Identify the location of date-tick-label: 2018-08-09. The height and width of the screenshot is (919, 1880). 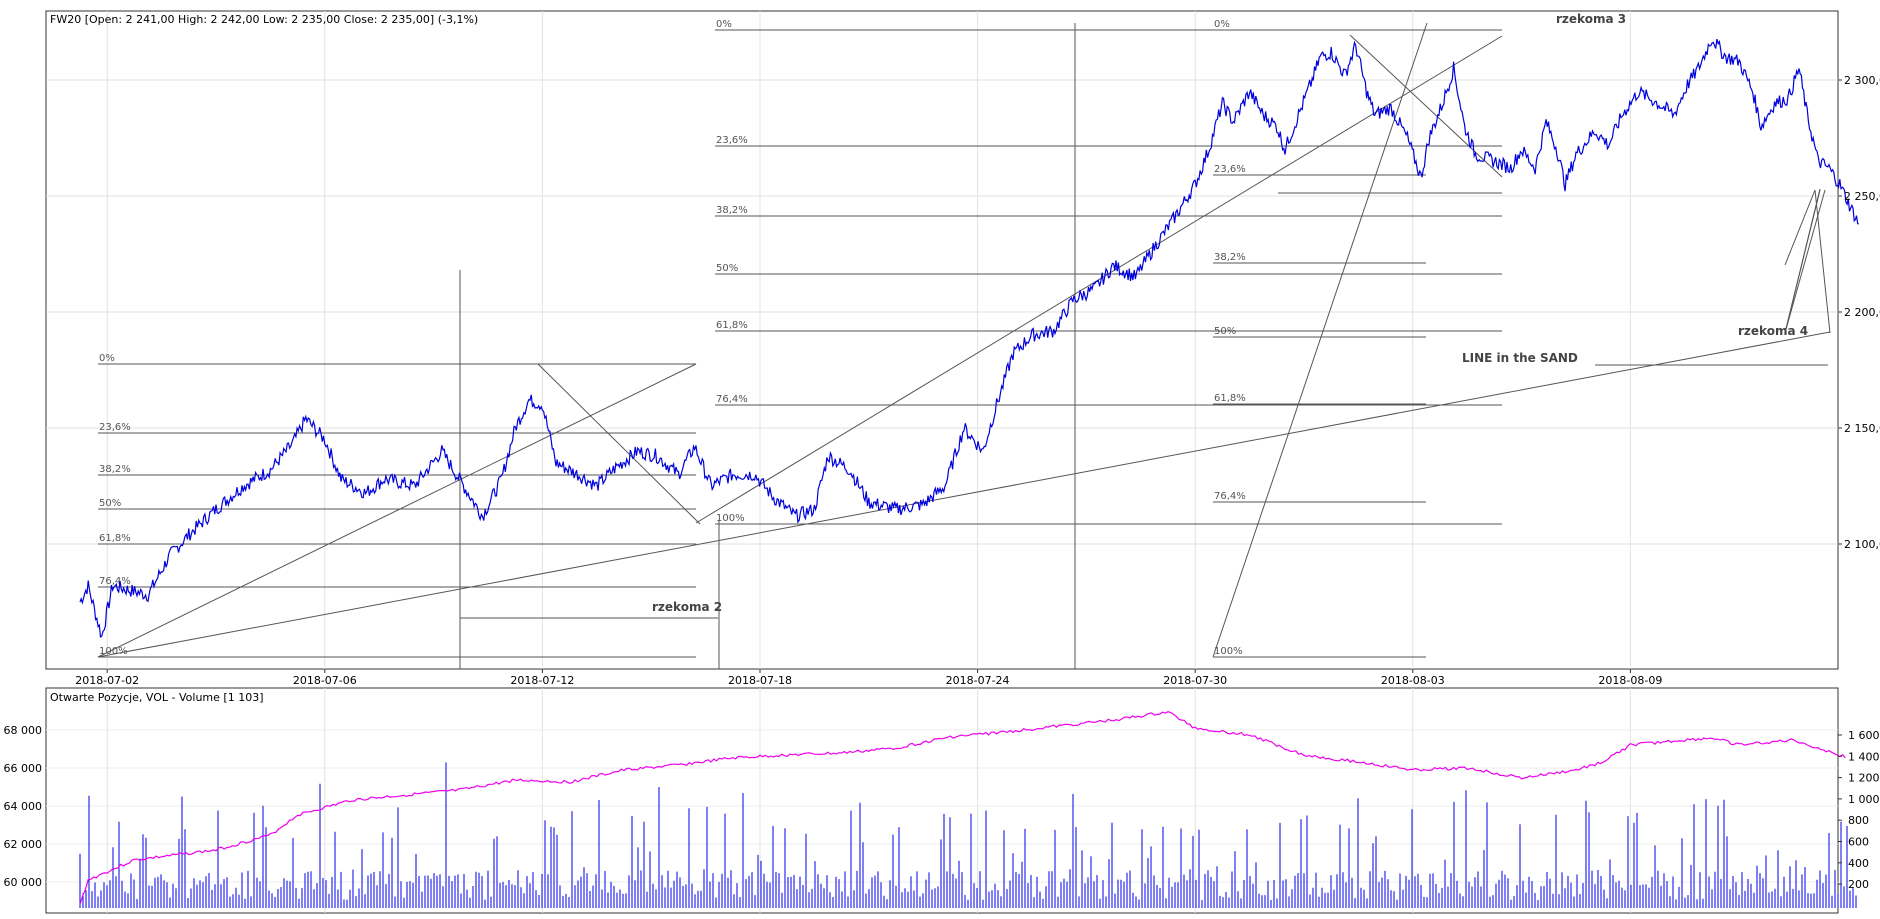
(1630, 680).